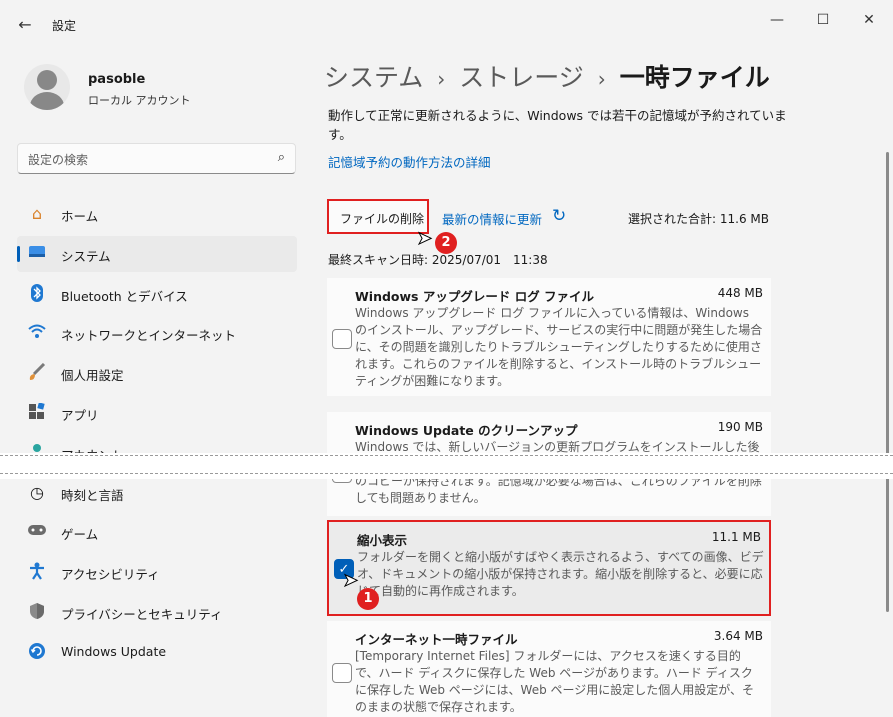 The width and height of the screenshot is (893, 717). What do you see at coordinates (37, 532) in the screenshot?
I see `gamepad-icon` at bounding box center [37, 532].